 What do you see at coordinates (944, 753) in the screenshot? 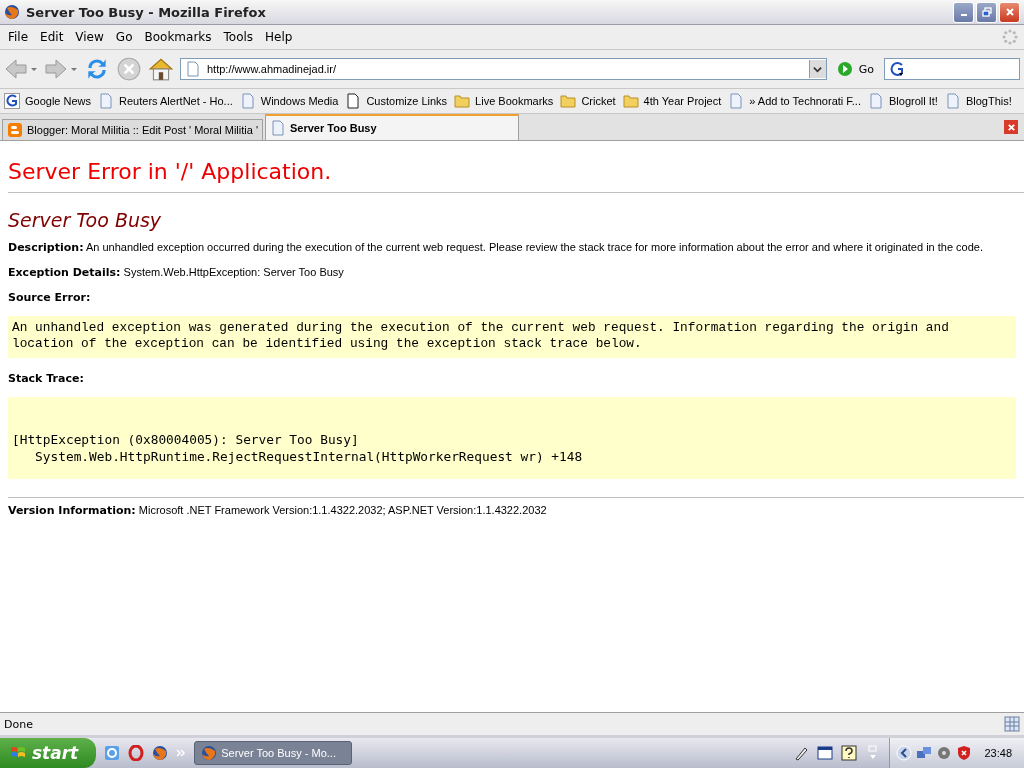
I see `disc-icon` at bounding box center [944, 753].